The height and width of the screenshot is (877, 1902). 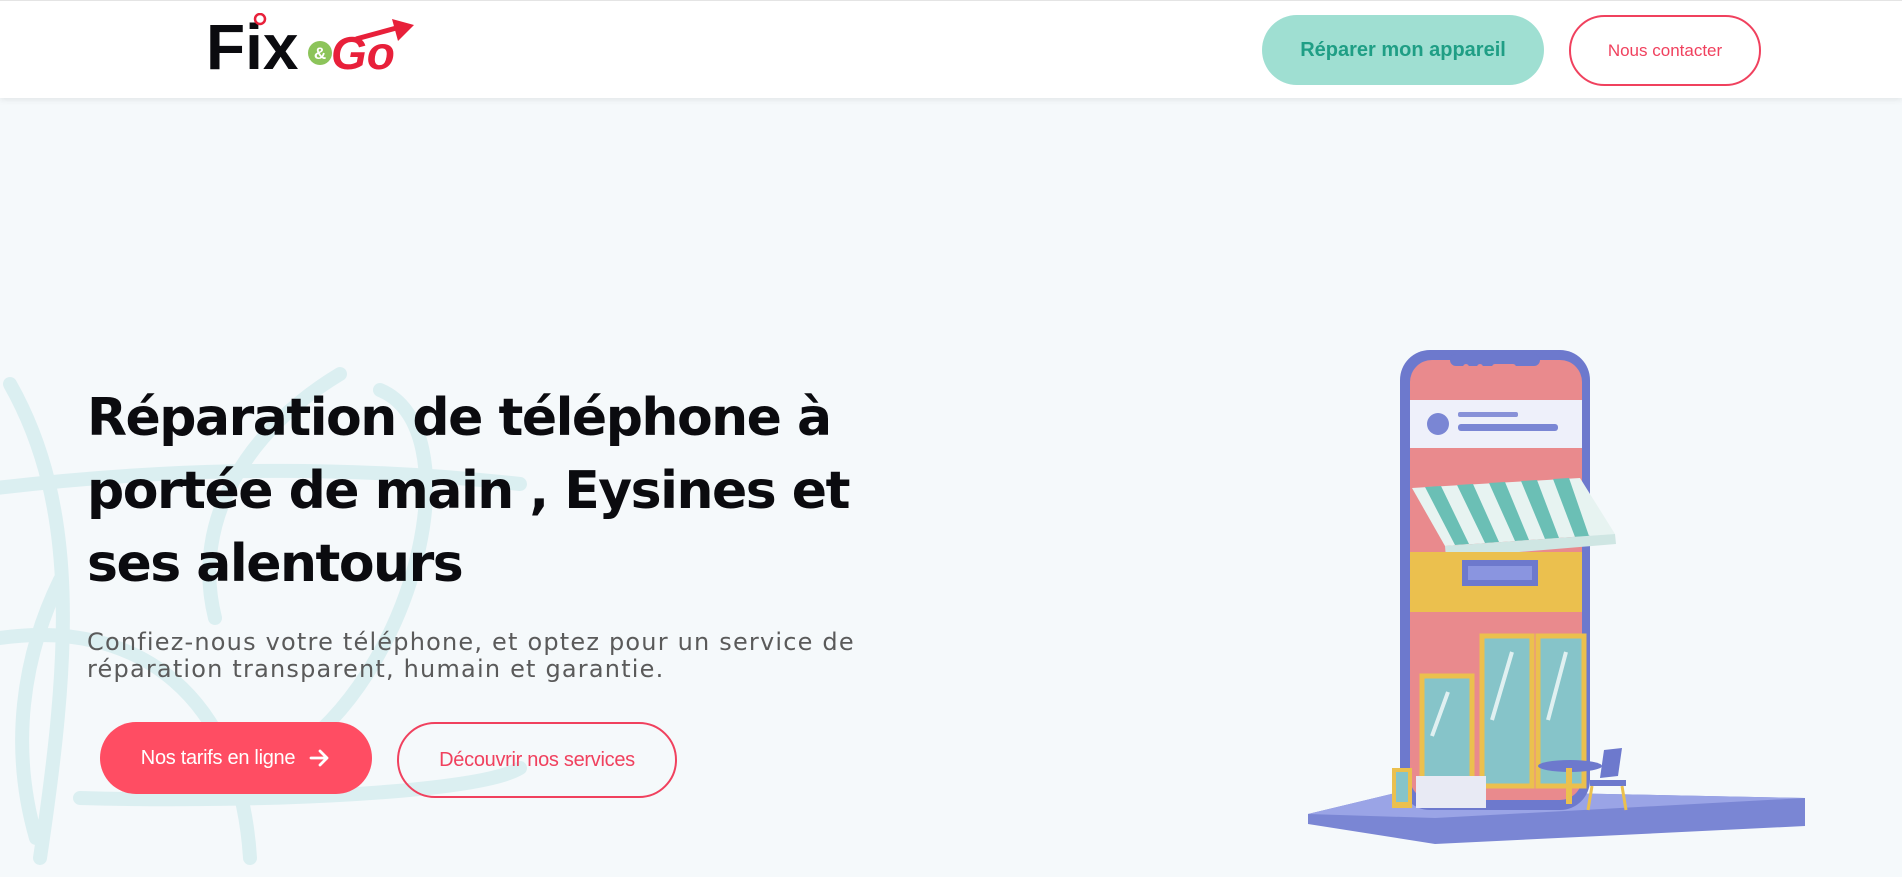 What do you see at coordinates (320, 758) in the screenshot?
I see `arrow-right-icon` at bounding box center [320, 758].